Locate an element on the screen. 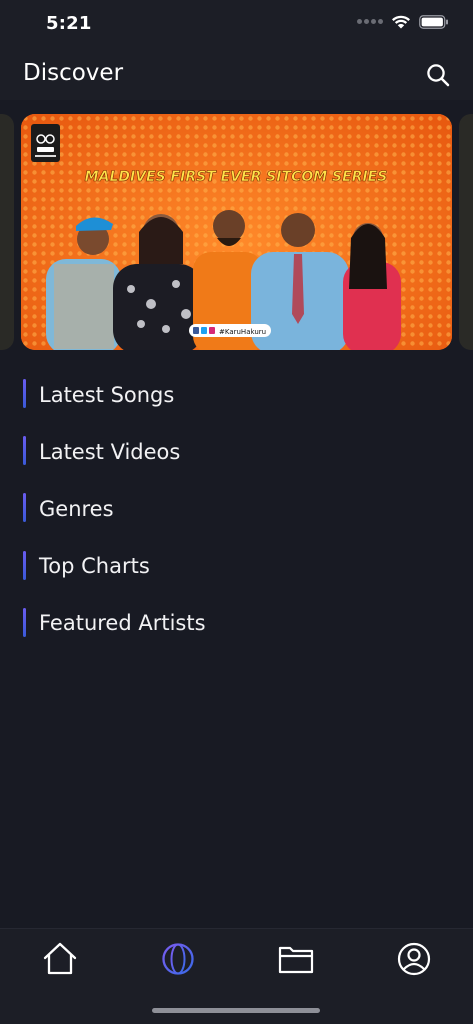 The height and width of the screenshot is (1024, 473). section-label: Latest Songs is located at coordinates (107, 394).